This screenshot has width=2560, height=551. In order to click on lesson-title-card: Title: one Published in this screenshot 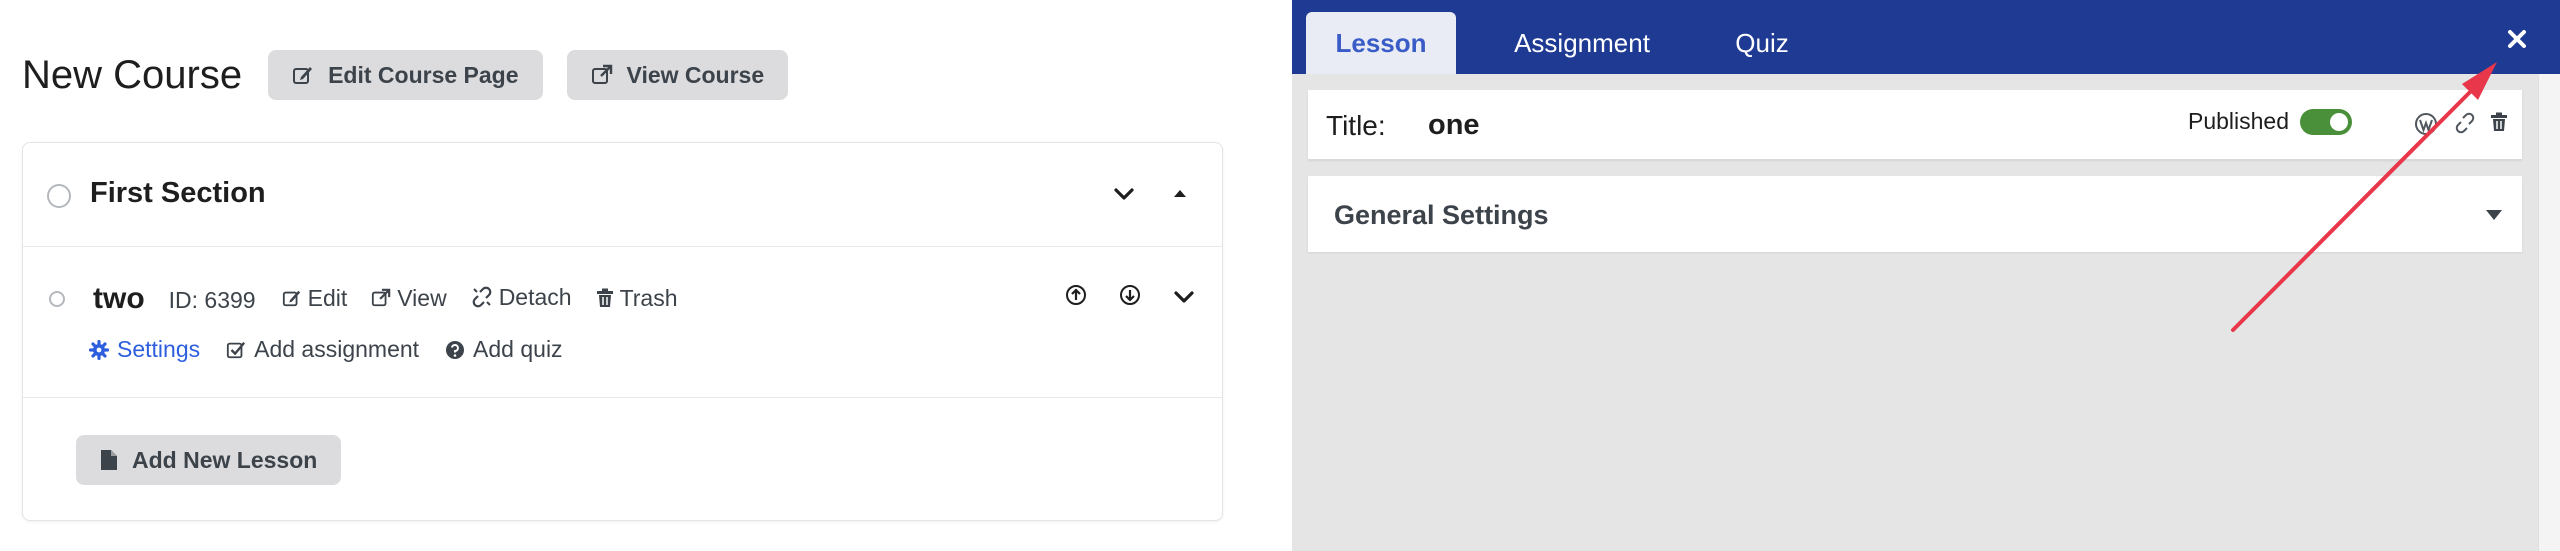, I will do `click(1915, 125)`.